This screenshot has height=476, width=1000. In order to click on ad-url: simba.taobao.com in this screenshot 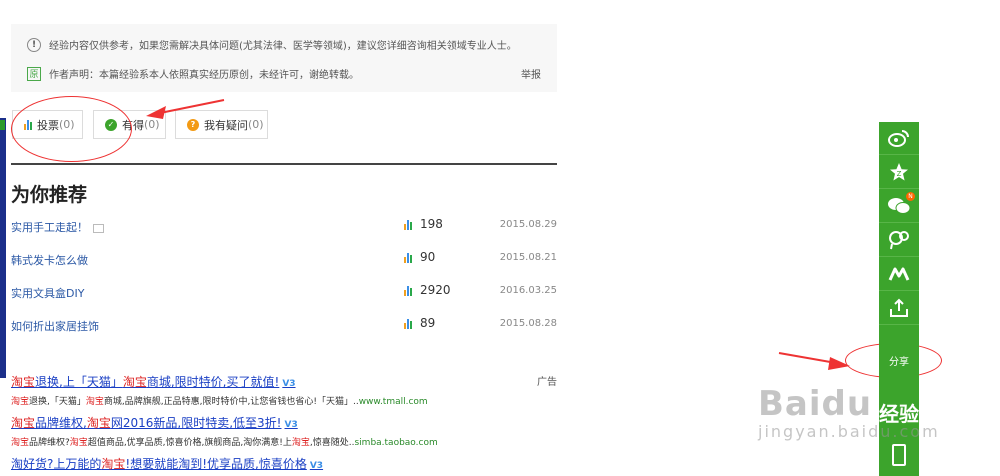, I will do `click(395, 443)`.